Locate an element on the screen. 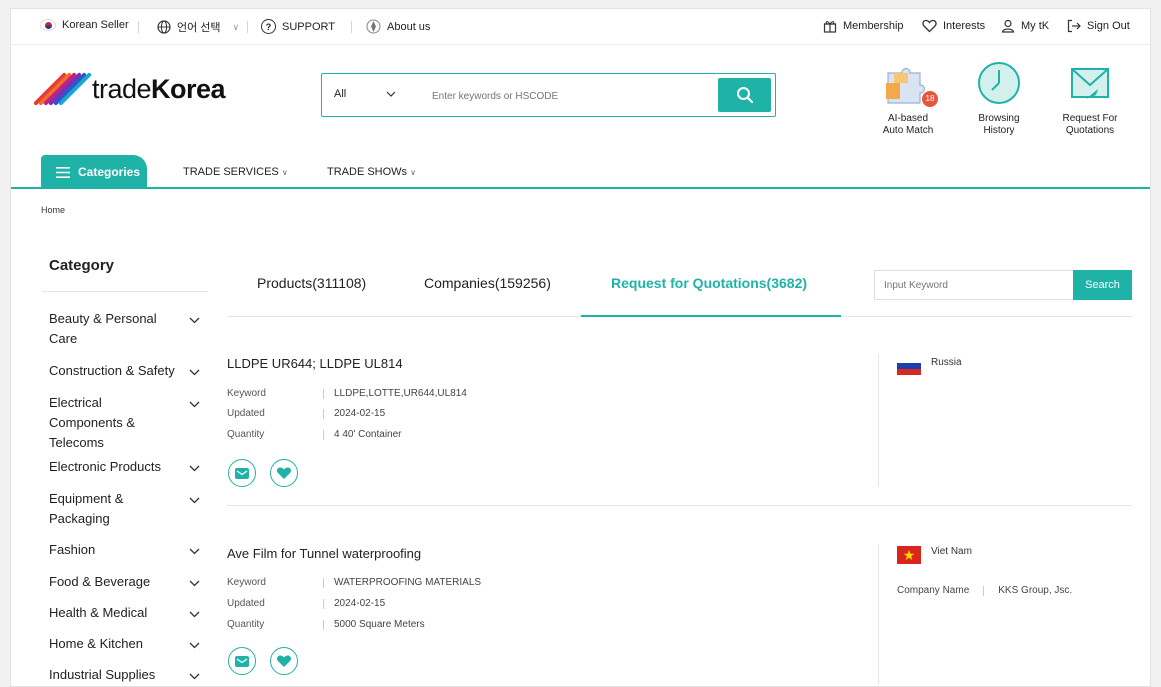 The width and height of the screenshot is (1161, 687). rfq-title: LLDPE UR644; LLDPE UL814 is located at coordinates (315, 363).